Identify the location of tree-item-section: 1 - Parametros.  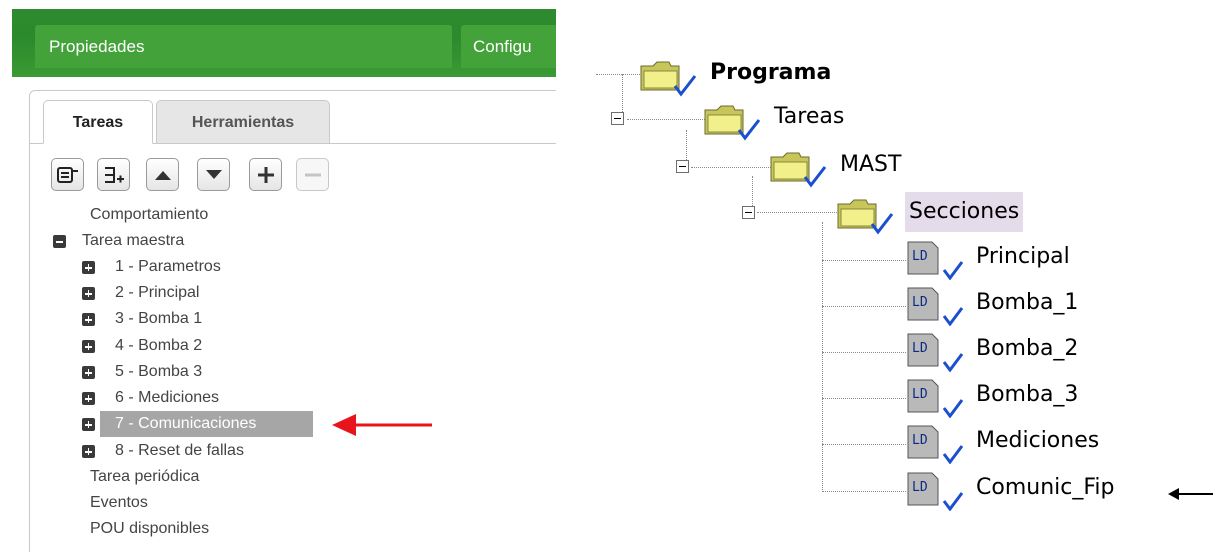
(168, 267).